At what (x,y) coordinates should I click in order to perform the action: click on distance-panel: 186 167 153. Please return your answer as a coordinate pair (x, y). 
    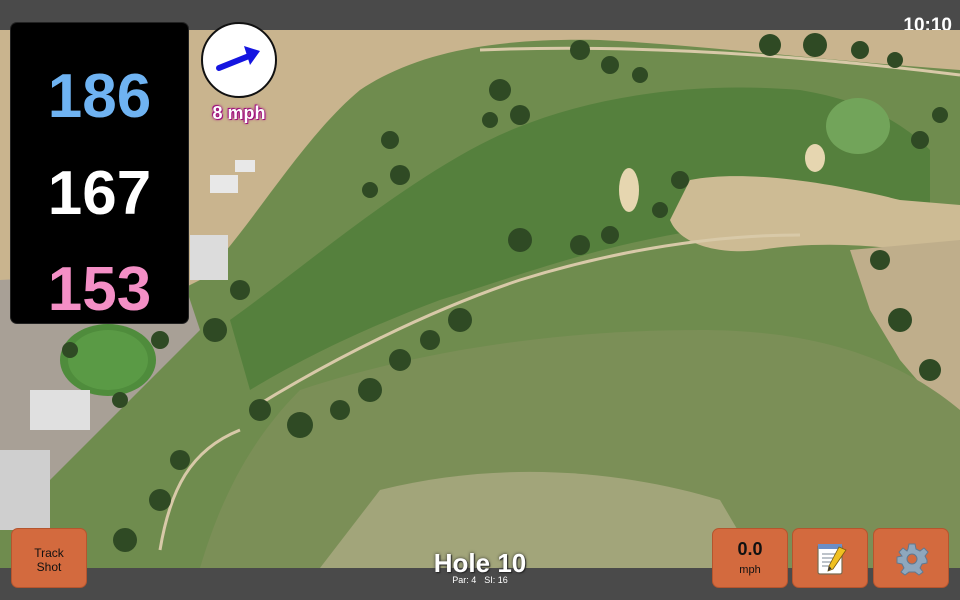
    Looking at the image, I should click on (99, 173).